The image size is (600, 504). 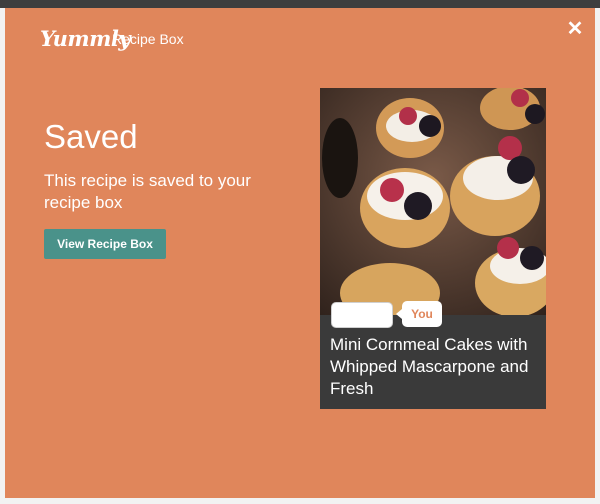 I want to click on top-bar, so click(x=300, y=4).